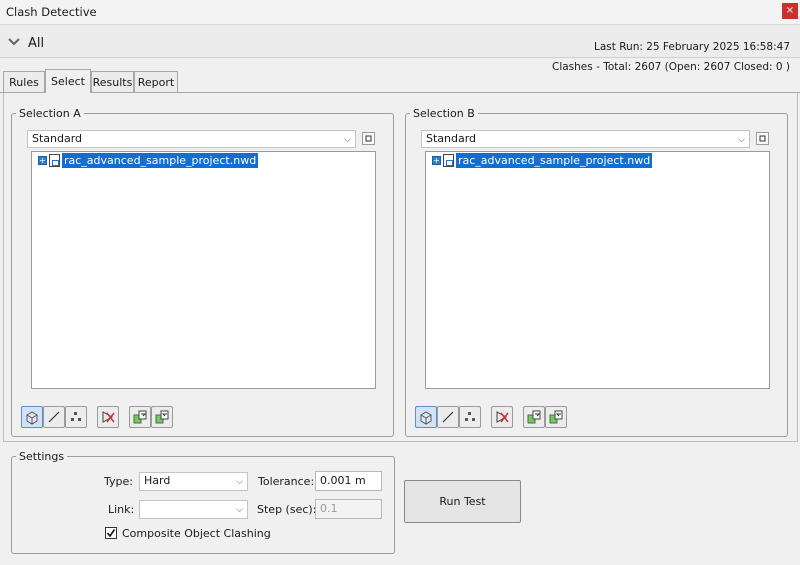  I want to click on selection-a-use-current-selection-button, so click(140, 417).